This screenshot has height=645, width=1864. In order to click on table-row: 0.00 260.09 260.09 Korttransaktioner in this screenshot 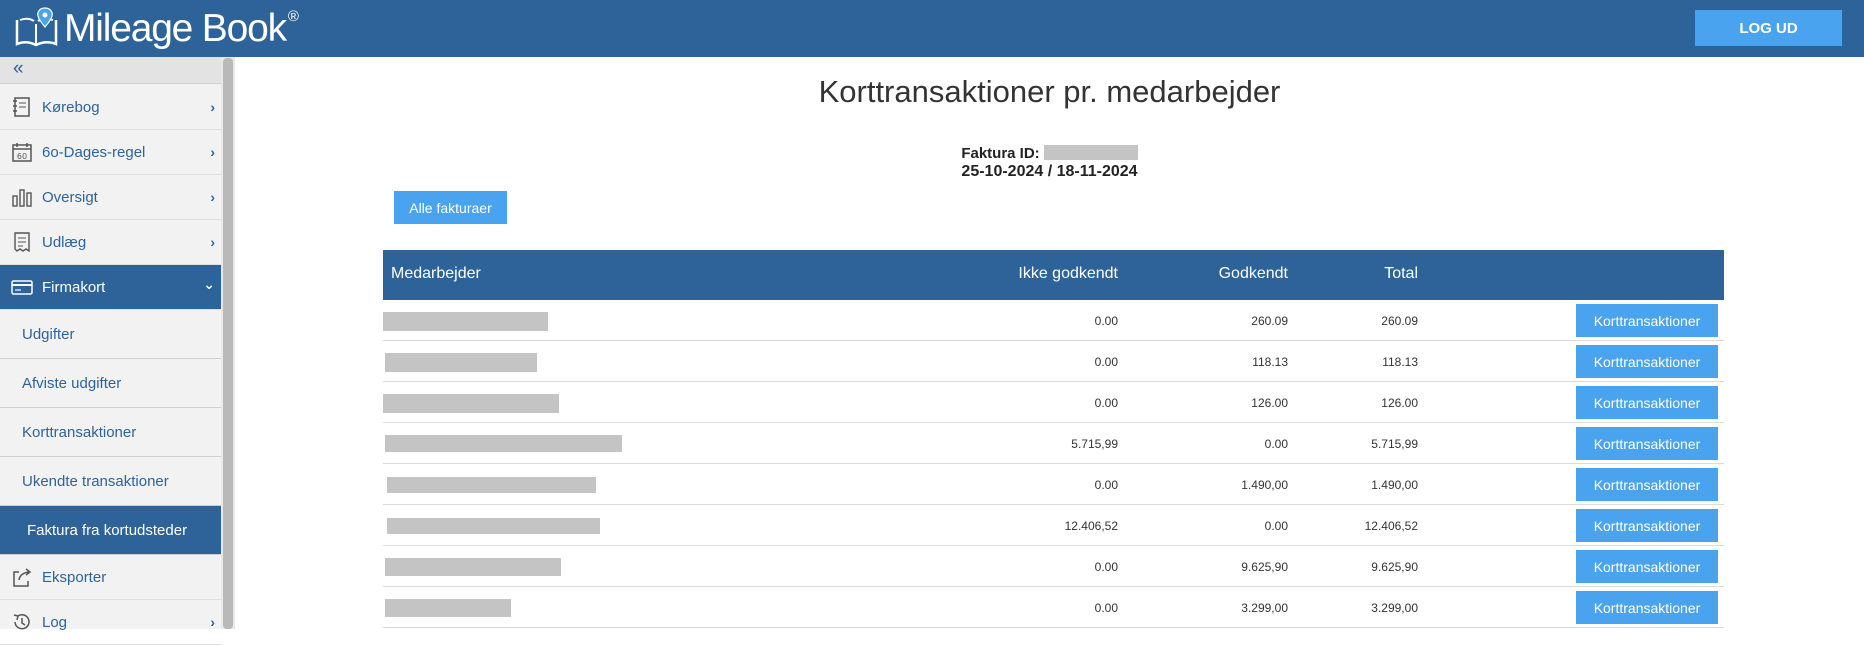, I will do `click(1053, 320)`.